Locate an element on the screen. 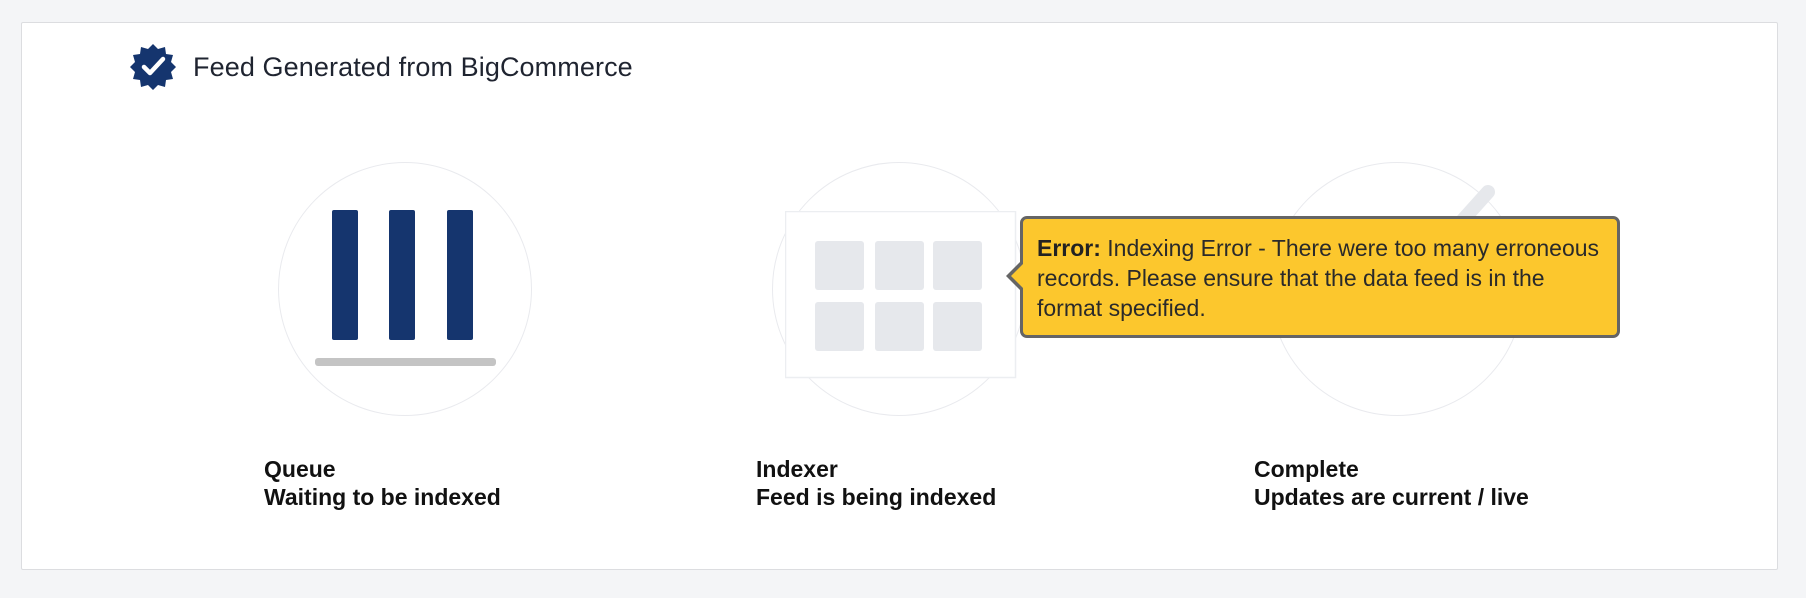  queue-bars-icon is located at coordinates (405, 290).